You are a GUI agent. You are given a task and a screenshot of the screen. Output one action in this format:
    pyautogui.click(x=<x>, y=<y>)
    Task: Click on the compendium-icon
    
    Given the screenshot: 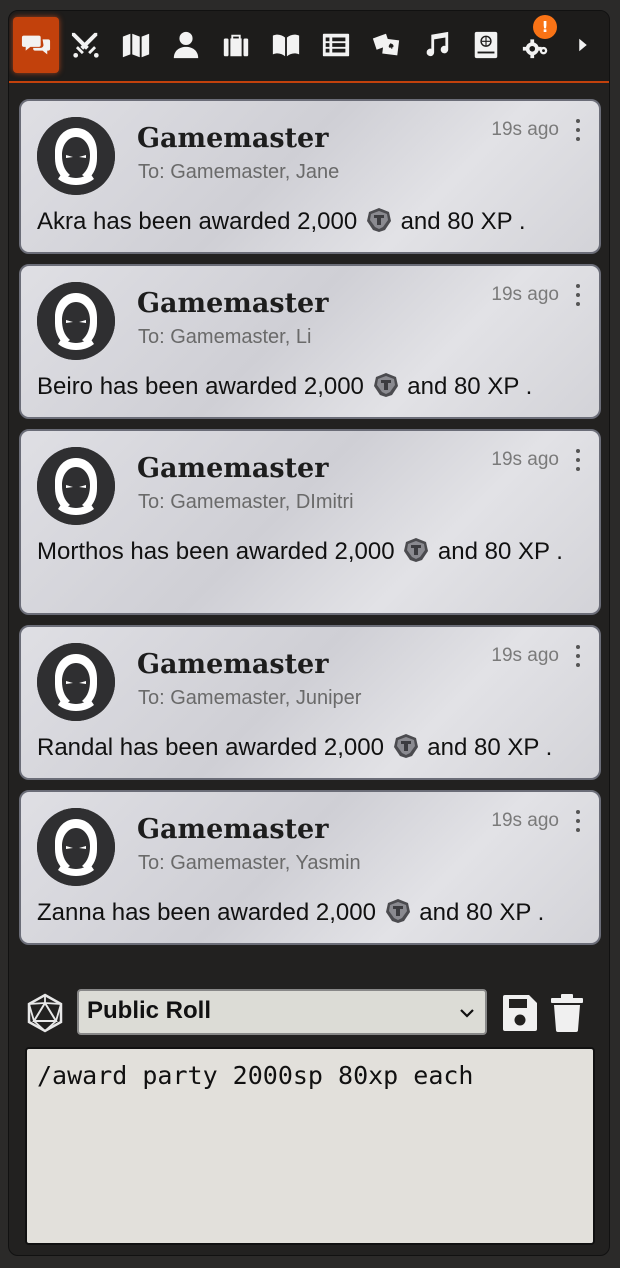 What is the action you would take?
    pyautogui.click(x=486, y=45)
    